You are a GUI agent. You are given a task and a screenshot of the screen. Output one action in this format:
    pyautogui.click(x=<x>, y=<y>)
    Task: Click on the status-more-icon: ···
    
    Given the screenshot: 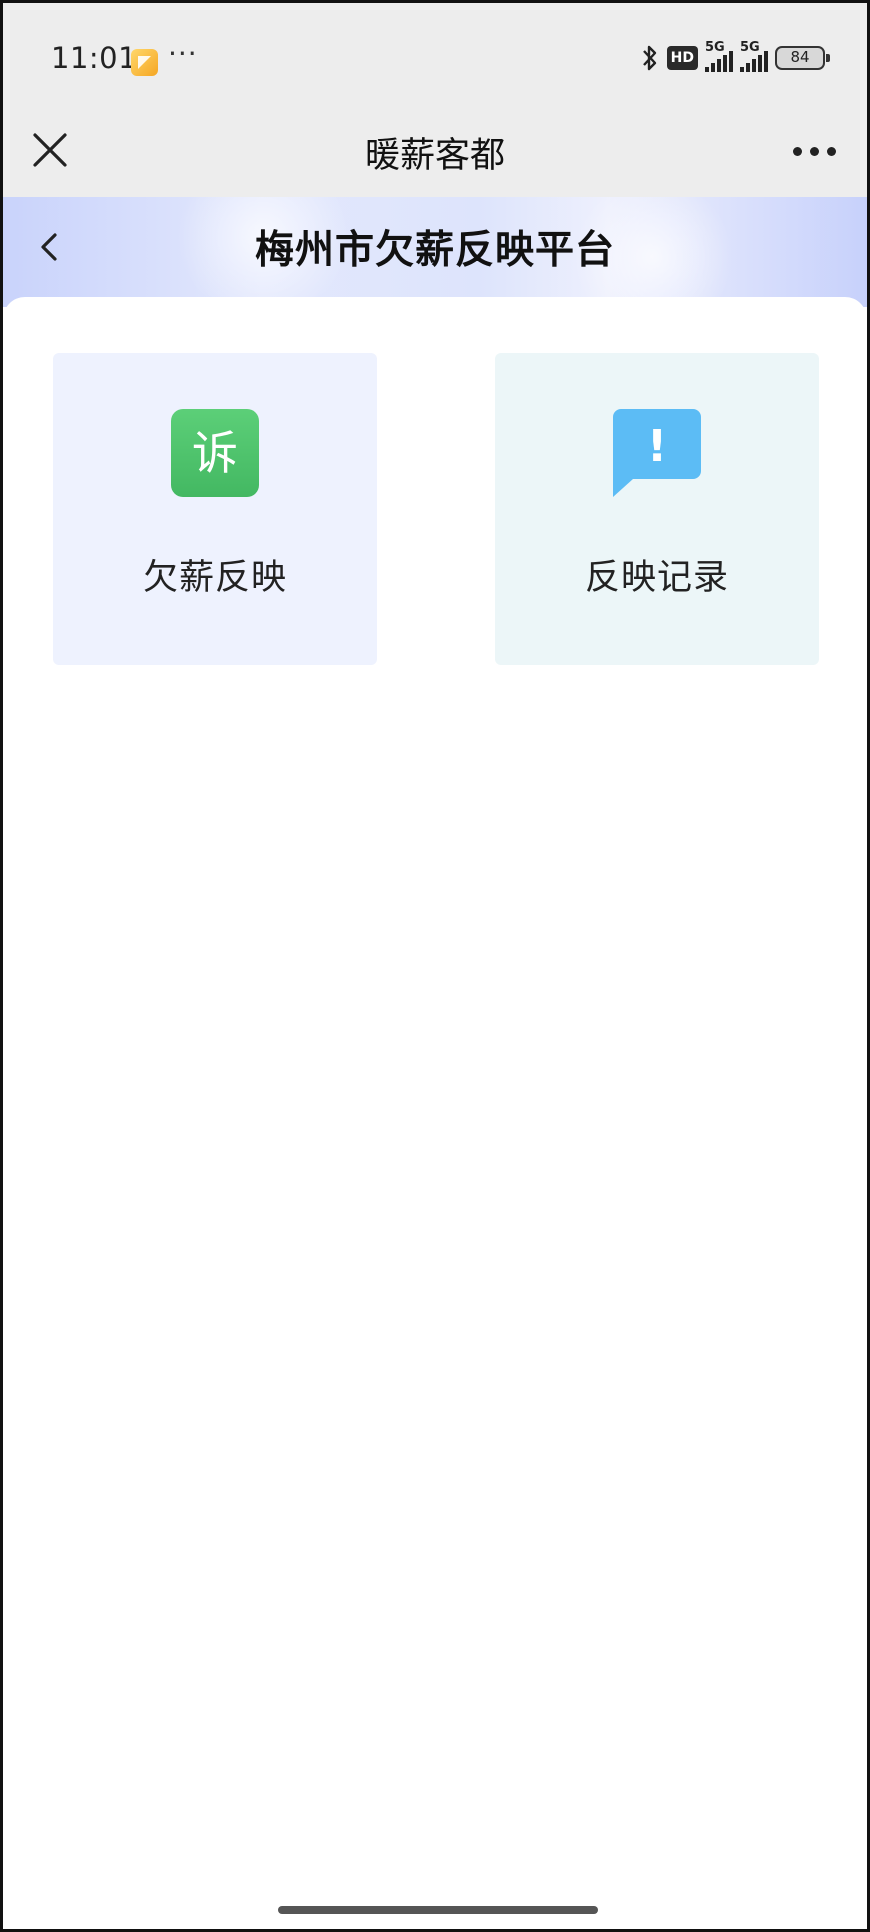 What is the action you would take?
    pyautogui.click(x=183, y=53)
    